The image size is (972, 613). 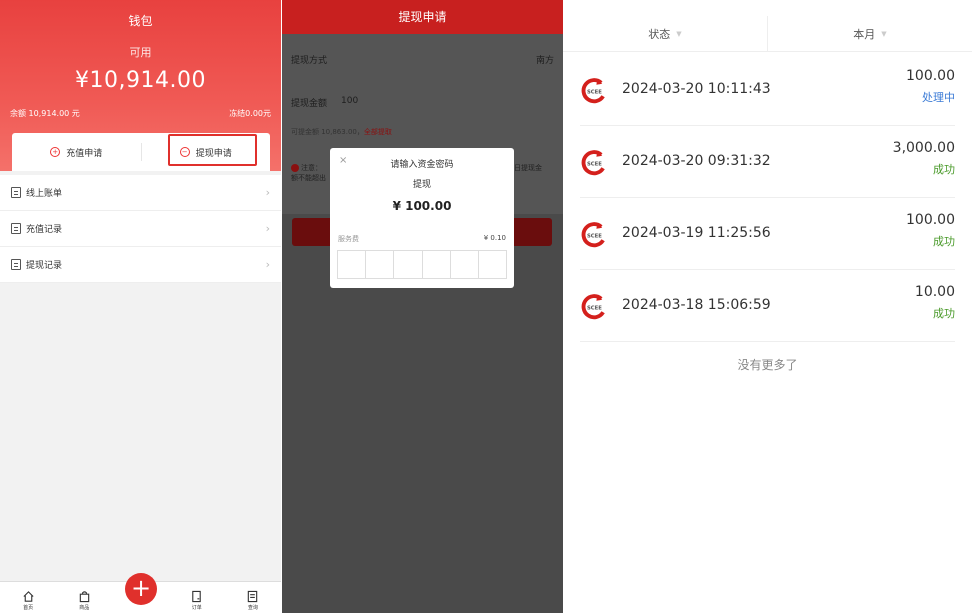 I want to click on available-text: 可提金额 10,863.00，, so click(x=327, y=132).